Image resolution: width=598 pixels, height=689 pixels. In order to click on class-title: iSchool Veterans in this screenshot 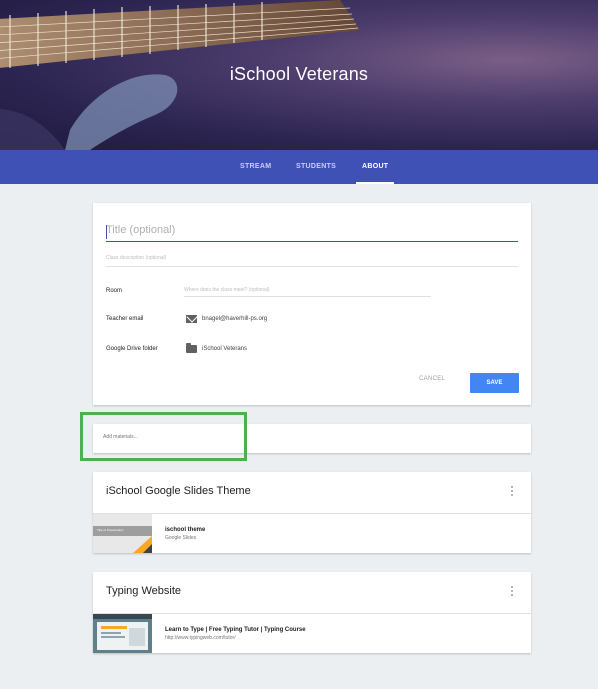, I will do `click(299, 74)`.